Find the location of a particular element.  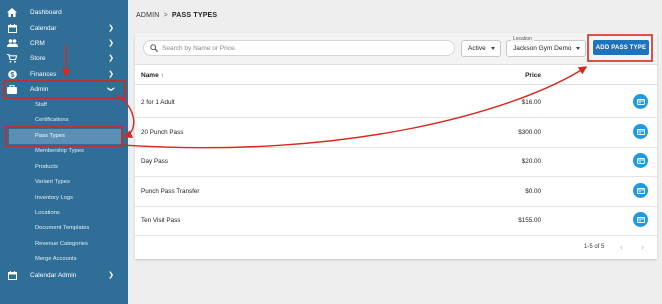

sidebar-item-label: Calendar Admin is located at coordinates (53, 275).